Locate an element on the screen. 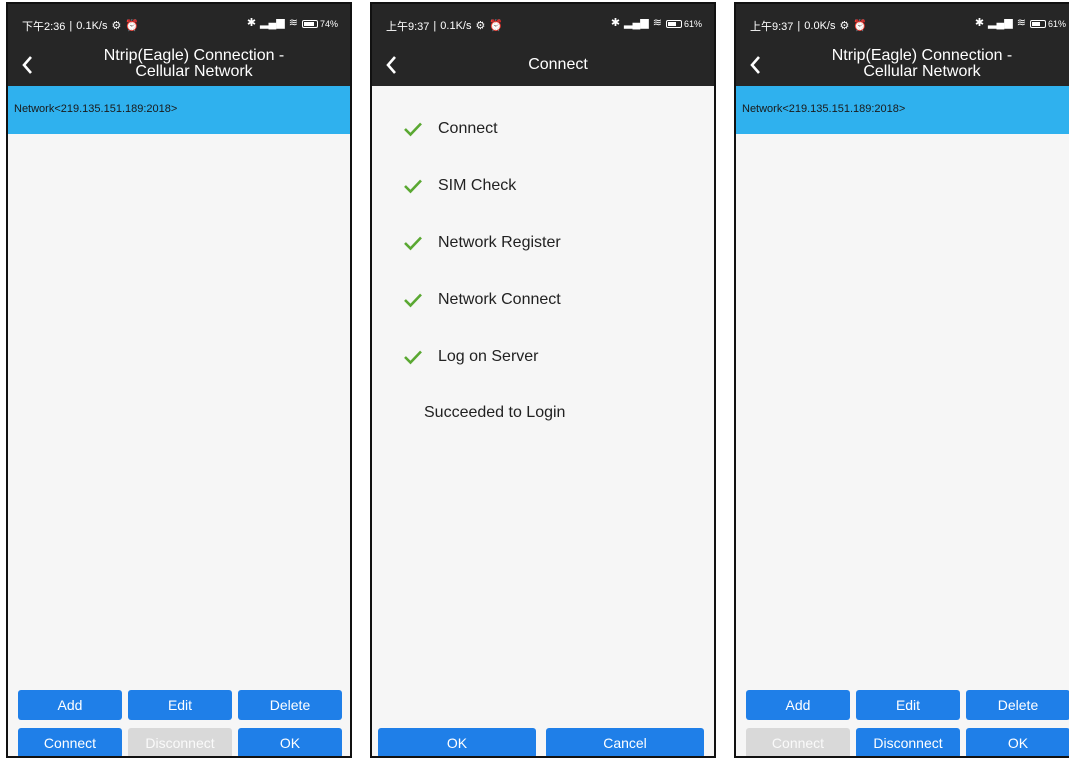 This screenshot has height=761, width=1069. step-label: Network Register is located at coordinates (499, 242).